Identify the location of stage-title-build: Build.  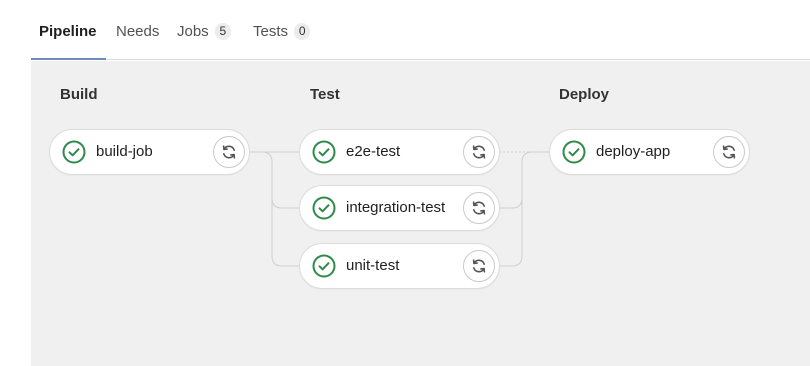
(79, 94).